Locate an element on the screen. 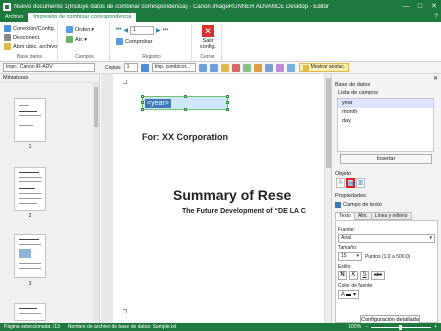 Image resolution: width=441 pixels, height=331 pixels. property-tabs: Texto Alin. Línea y relleno is located at coordinates (373, 216).